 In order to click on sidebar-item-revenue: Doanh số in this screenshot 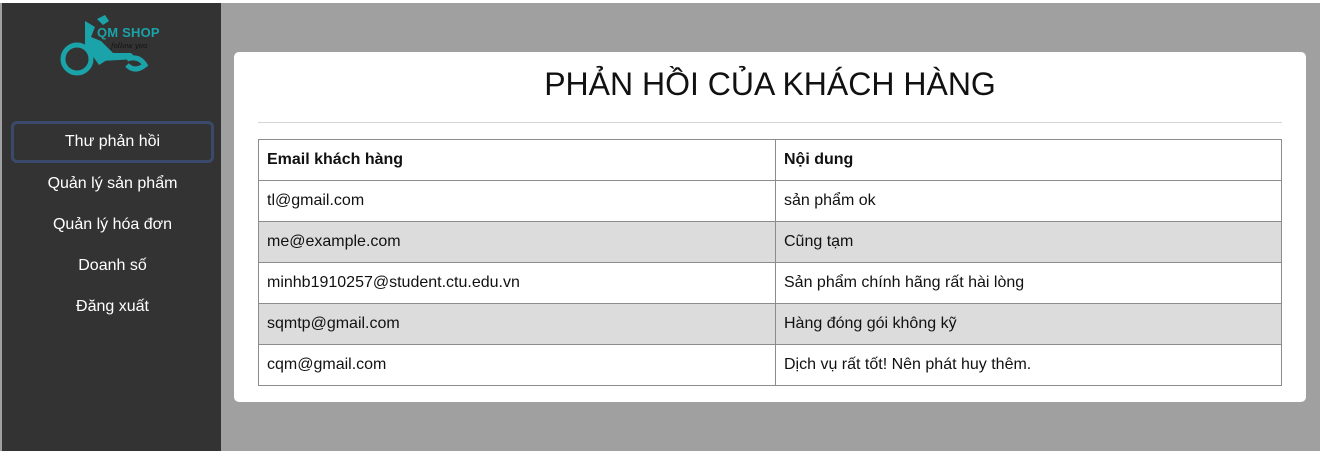, I will do `click(112, 265)`.